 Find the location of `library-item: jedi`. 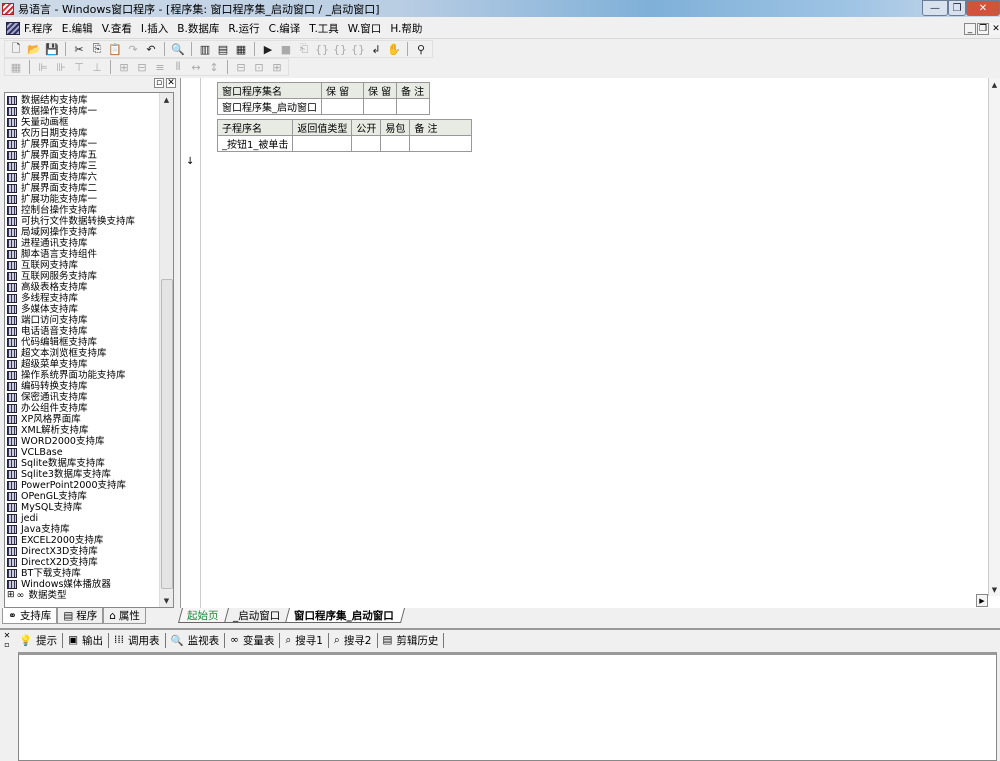

library-item: jedi is located at coordinates (83, 518).